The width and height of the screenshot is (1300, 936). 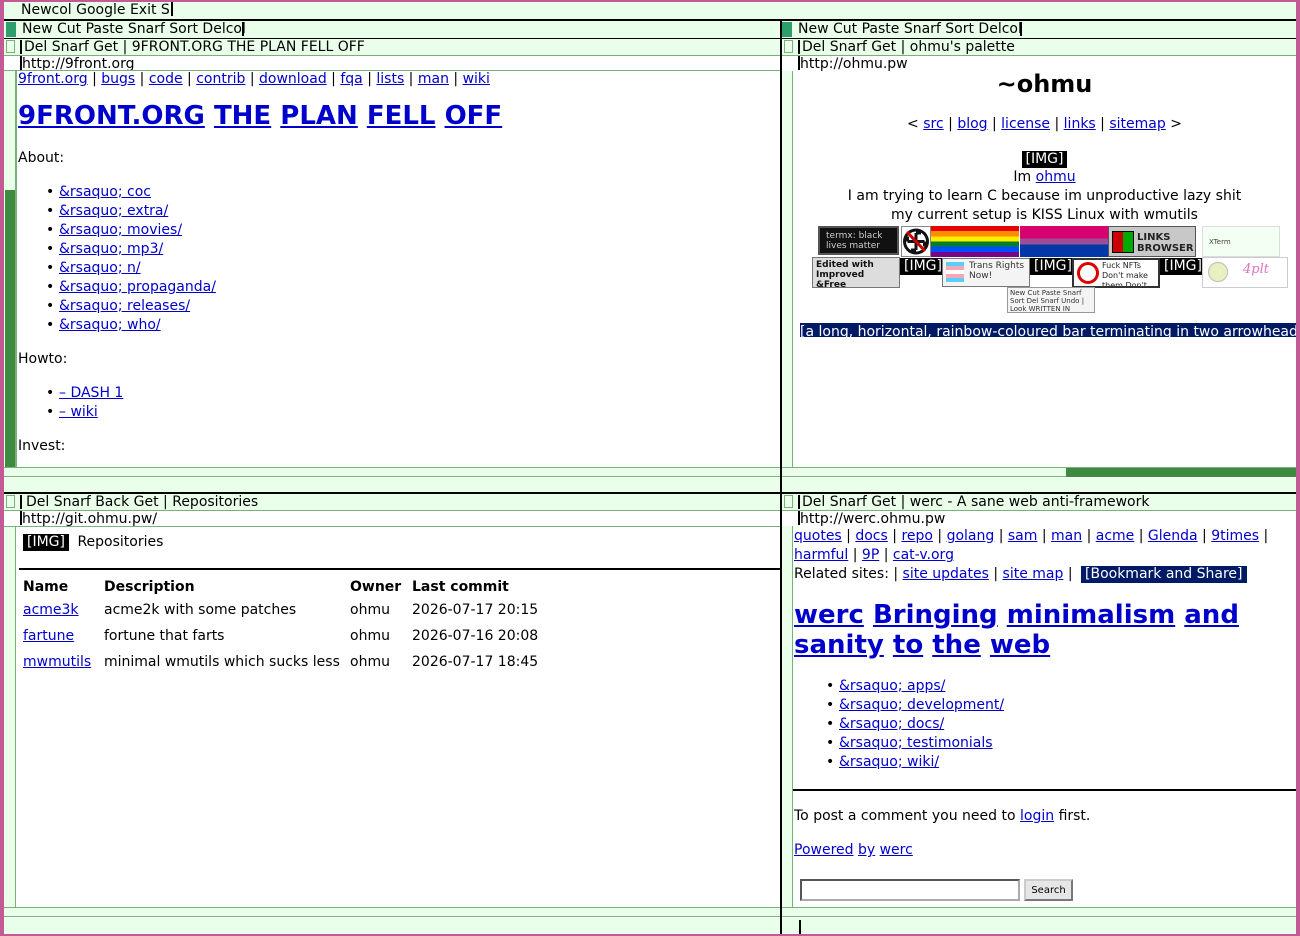 I want to click on login-link: login, so click(x=1037, y=816).